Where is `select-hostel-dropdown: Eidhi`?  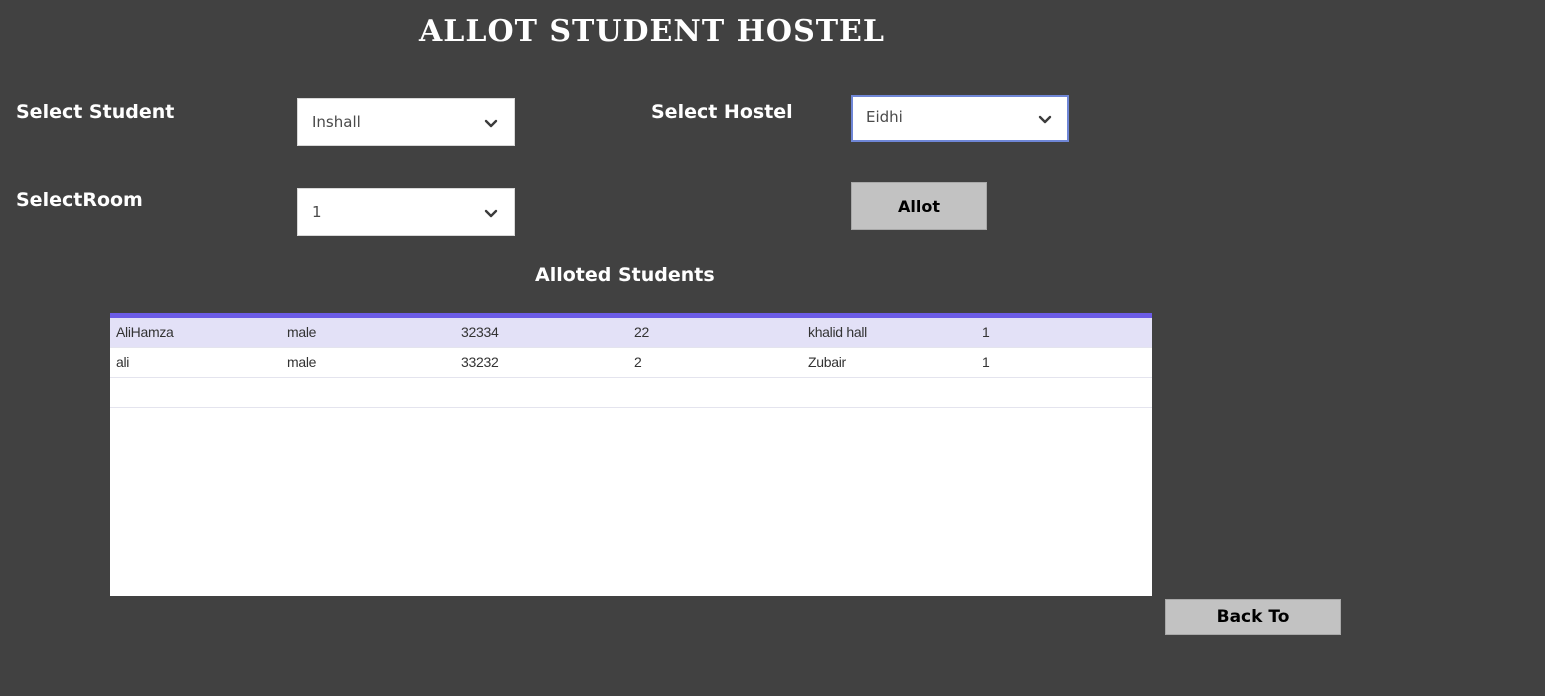
select-hostel-dropdown: Eidhi is located at coordinates (960, 118).